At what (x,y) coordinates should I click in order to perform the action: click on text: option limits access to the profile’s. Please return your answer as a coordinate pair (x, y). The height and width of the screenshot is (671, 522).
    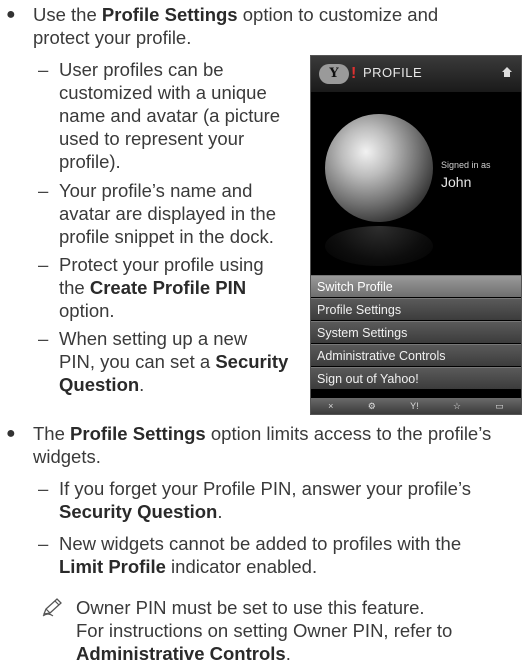
    Looking at the image, I should click on (348, 433).